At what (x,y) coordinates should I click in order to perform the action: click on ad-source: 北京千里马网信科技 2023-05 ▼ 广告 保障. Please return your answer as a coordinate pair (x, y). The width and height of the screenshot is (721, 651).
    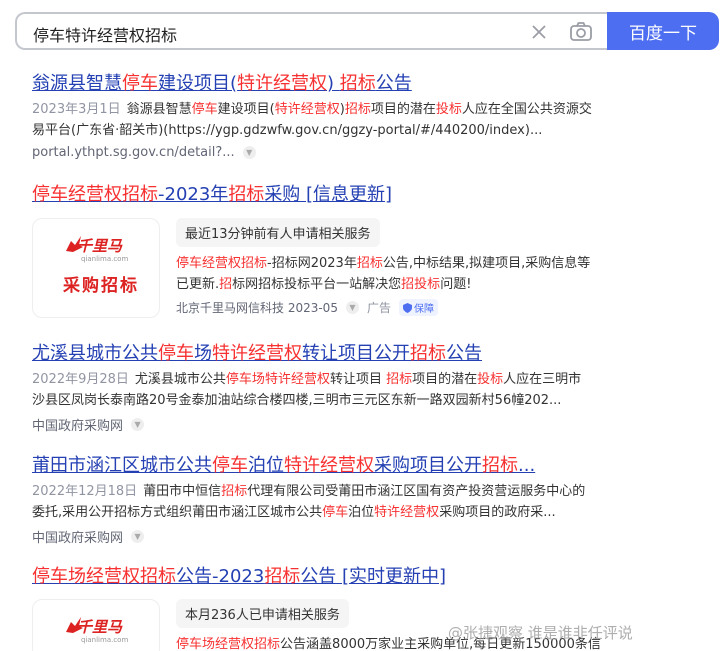
    Looking at the image, I should click on (386, 307).